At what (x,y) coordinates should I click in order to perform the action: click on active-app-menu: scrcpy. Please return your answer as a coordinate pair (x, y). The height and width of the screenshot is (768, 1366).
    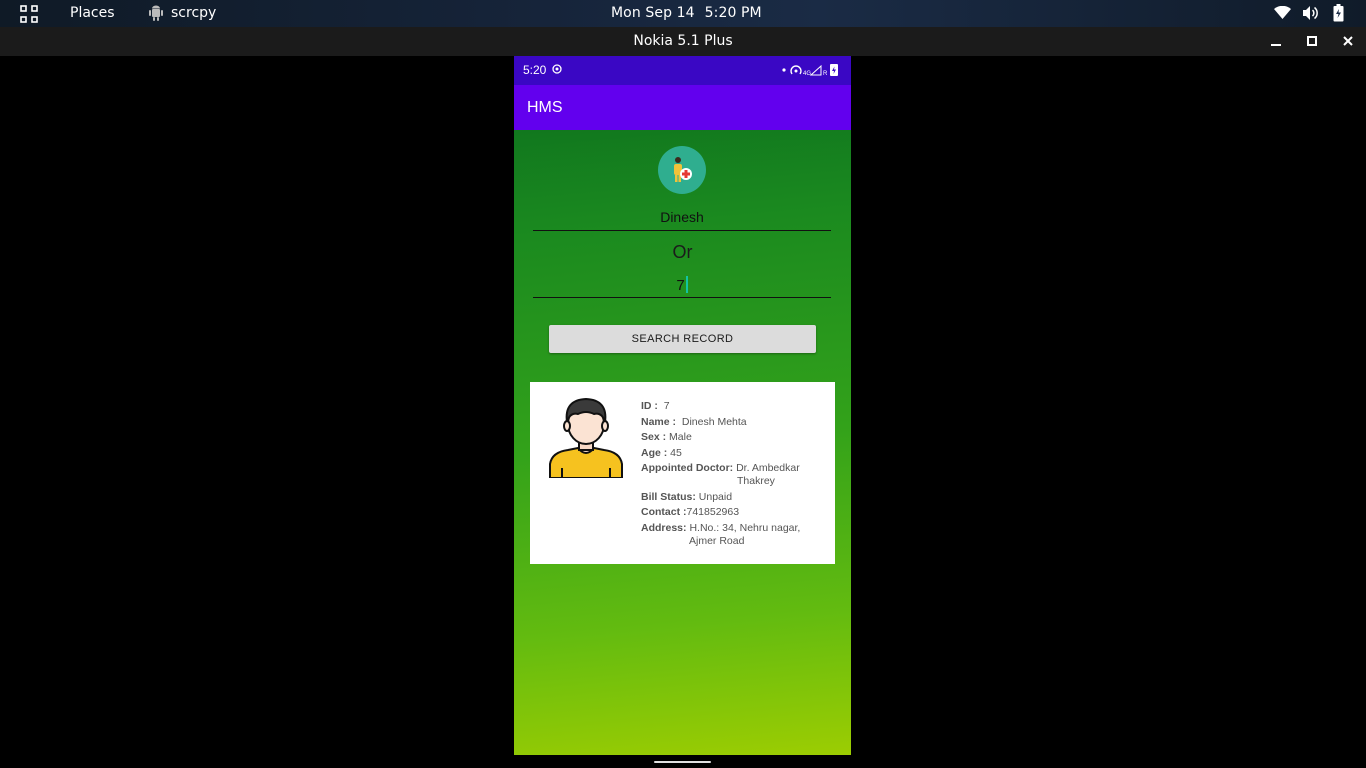
    Looking at the image, I should click on (193, 13).